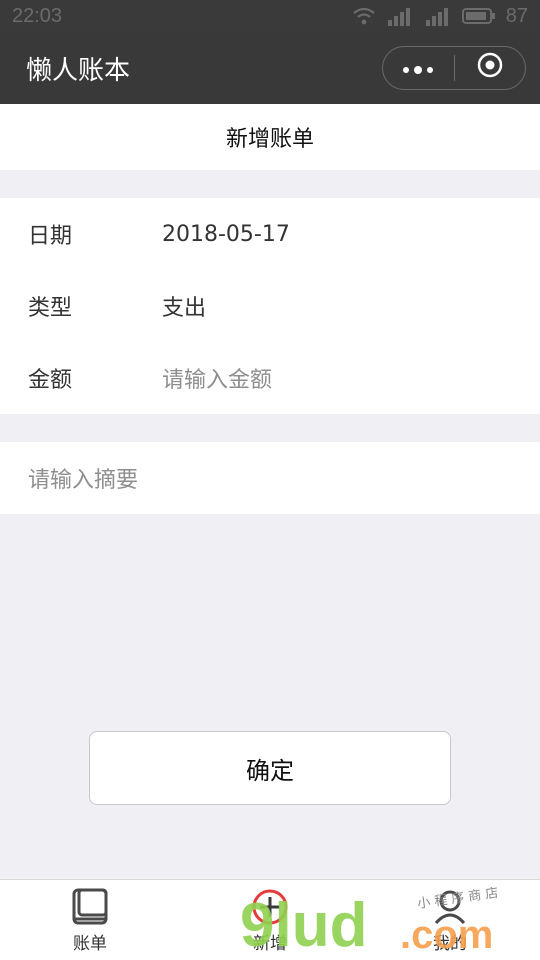  I want to click on menu-capsule, so click(454, 68).